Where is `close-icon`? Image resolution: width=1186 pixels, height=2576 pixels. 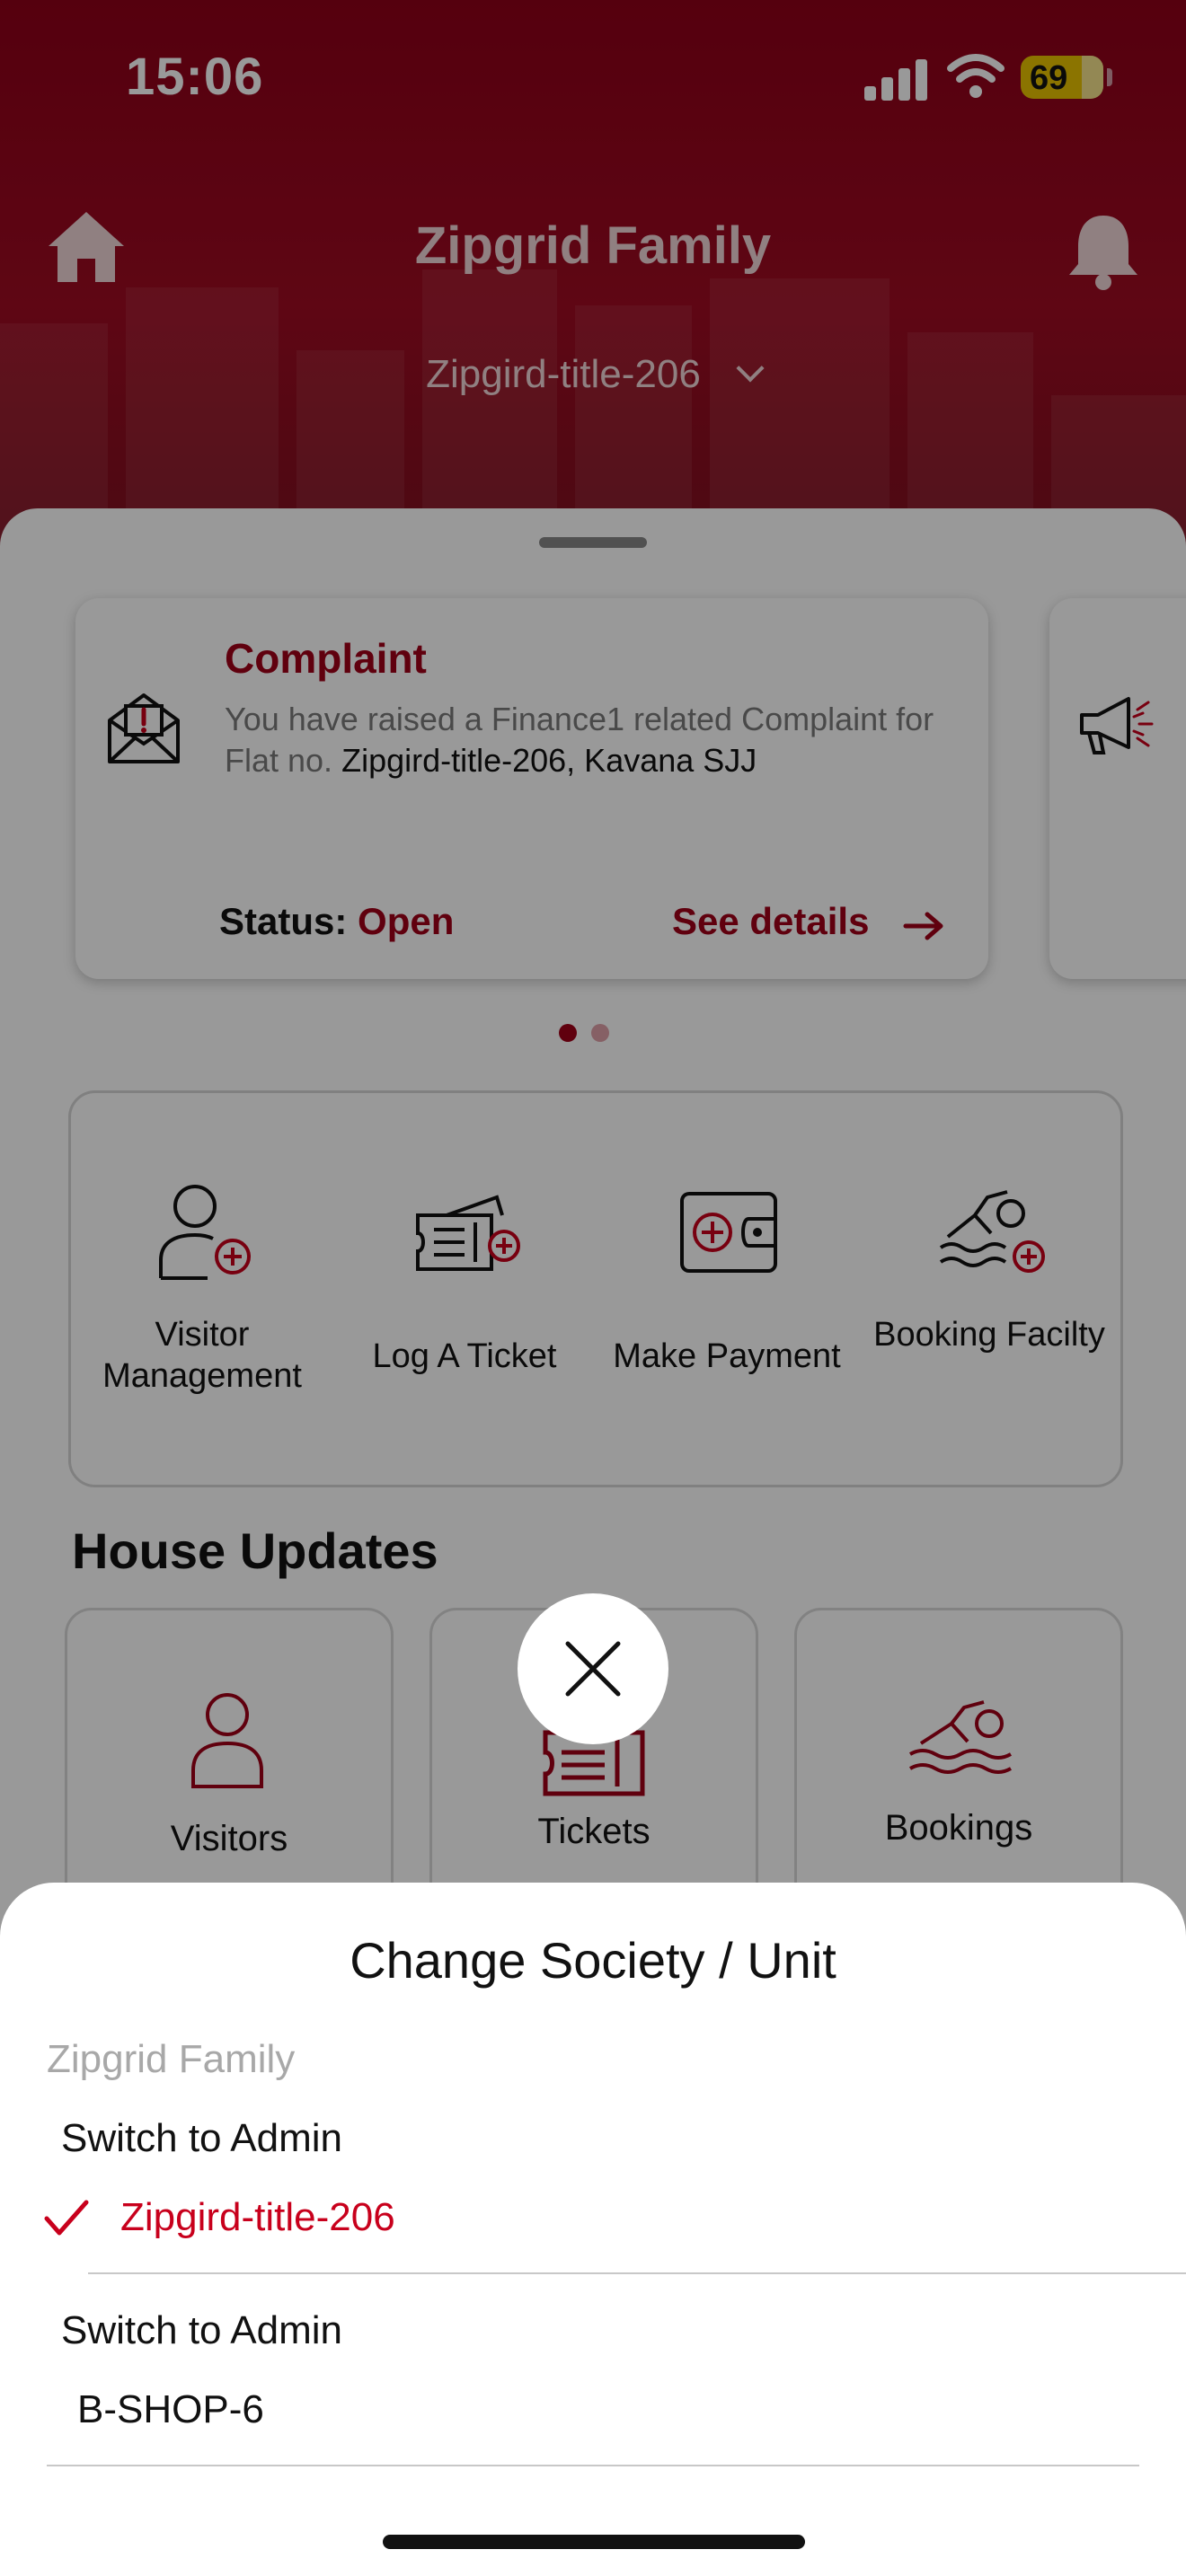 close-icon is located at coordinates (593, 1669).